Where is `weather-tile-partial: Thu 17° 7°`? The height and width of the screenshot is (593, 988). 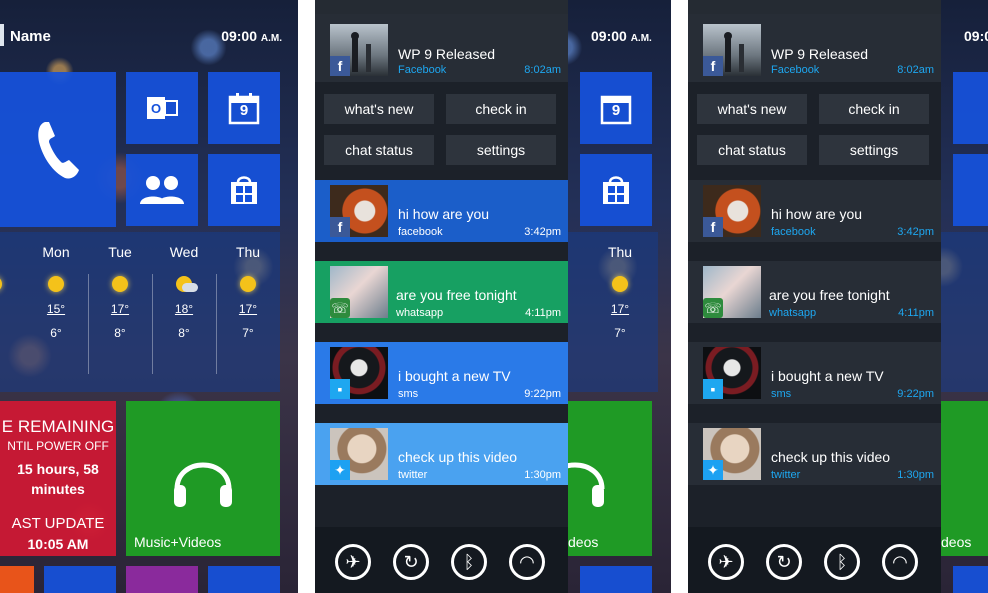 weather-tile-partial: Thu 17° 7° is located at coordinates (613, 312).